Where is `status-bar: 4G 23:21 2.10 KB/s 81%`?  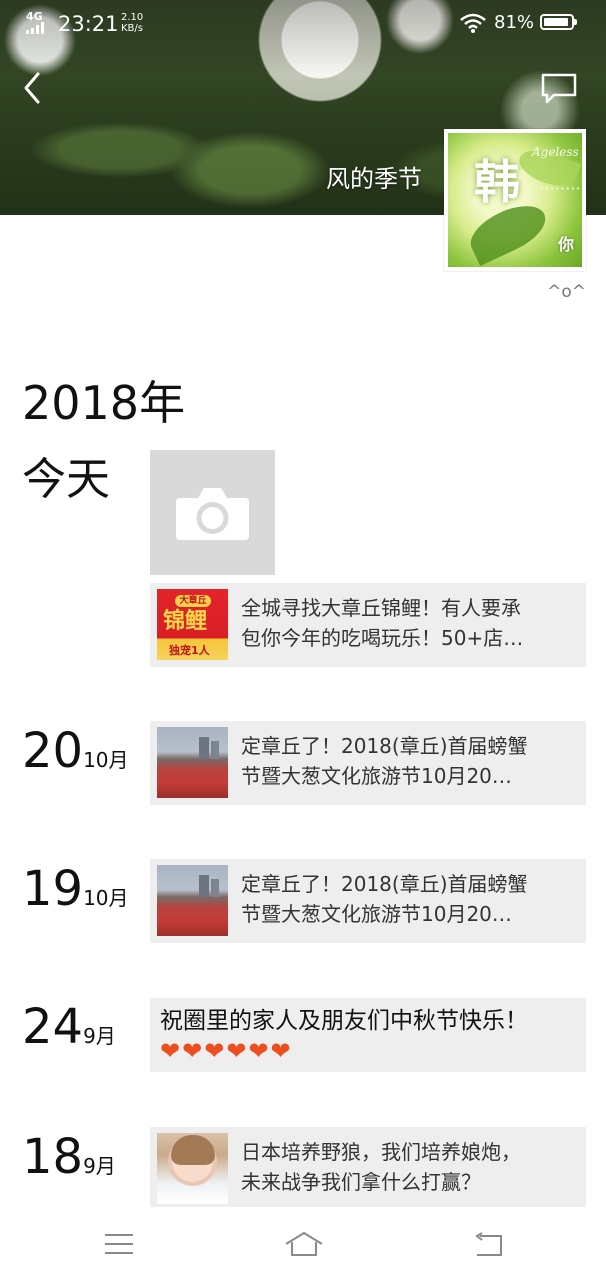
status-bar: 4G 23:21 2.10 KB/s 81% is located at coordinates (303, 24).